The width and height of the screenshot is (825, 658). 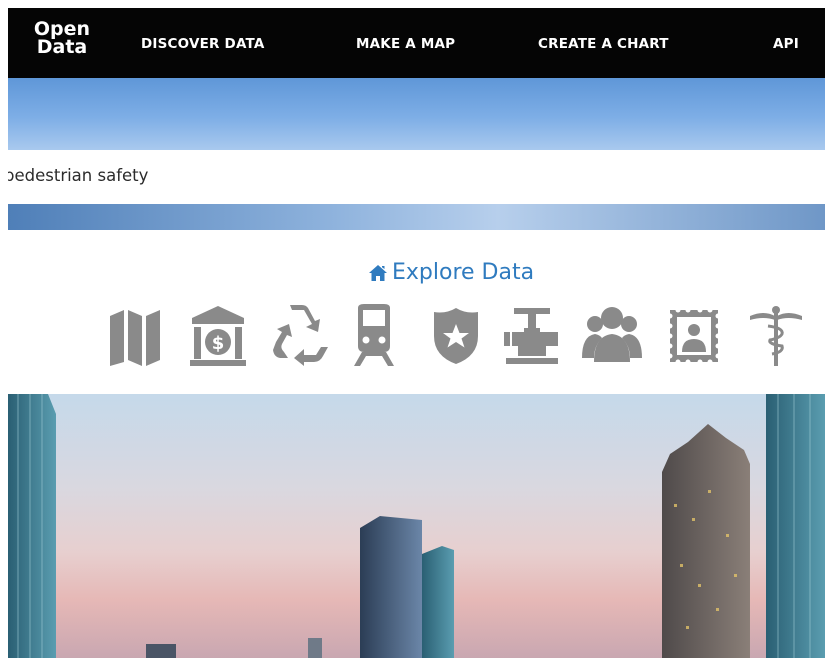 I want to click on logo-line-2: Data, so click(x=62, y=47).